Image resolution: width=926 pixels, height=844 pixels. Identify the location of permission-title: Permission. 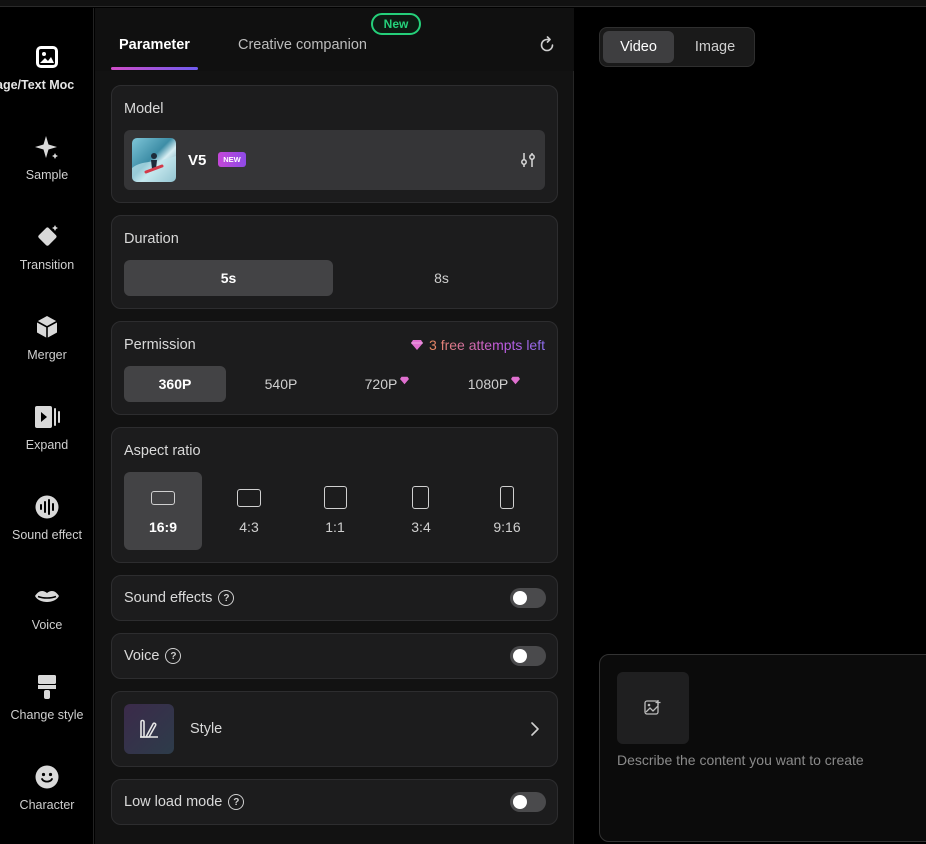
(160, 345).